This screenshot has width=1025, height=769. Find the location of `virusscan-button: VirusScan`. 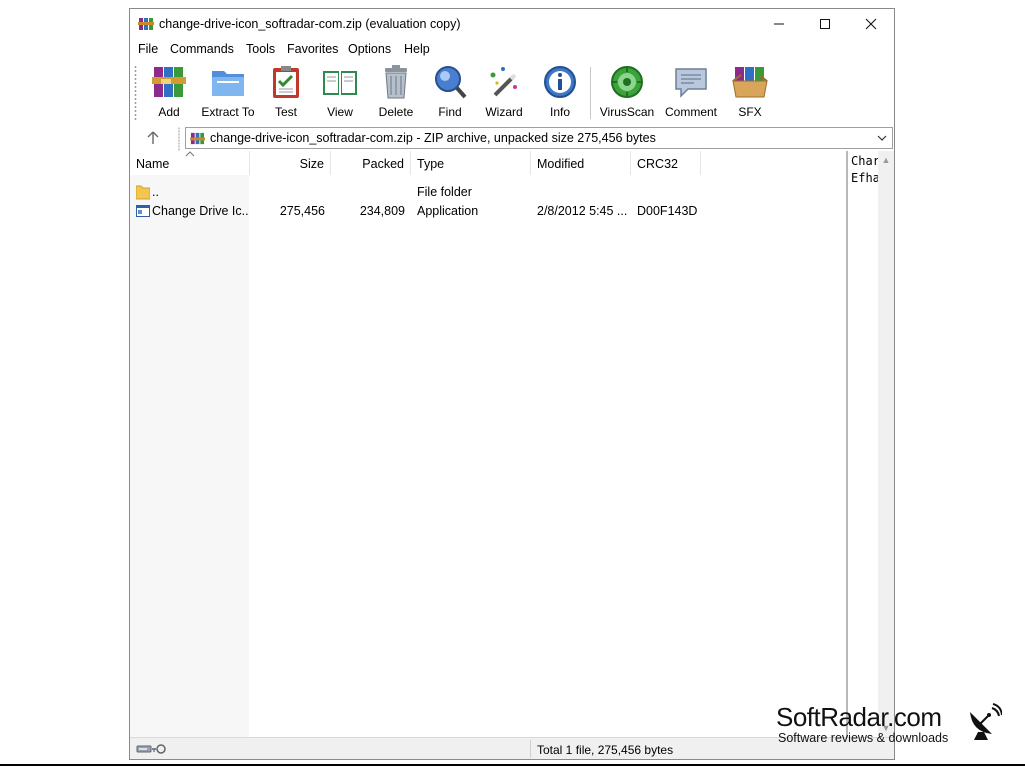

virusscan-button: VirusScan is located at coordinates (627, 93).